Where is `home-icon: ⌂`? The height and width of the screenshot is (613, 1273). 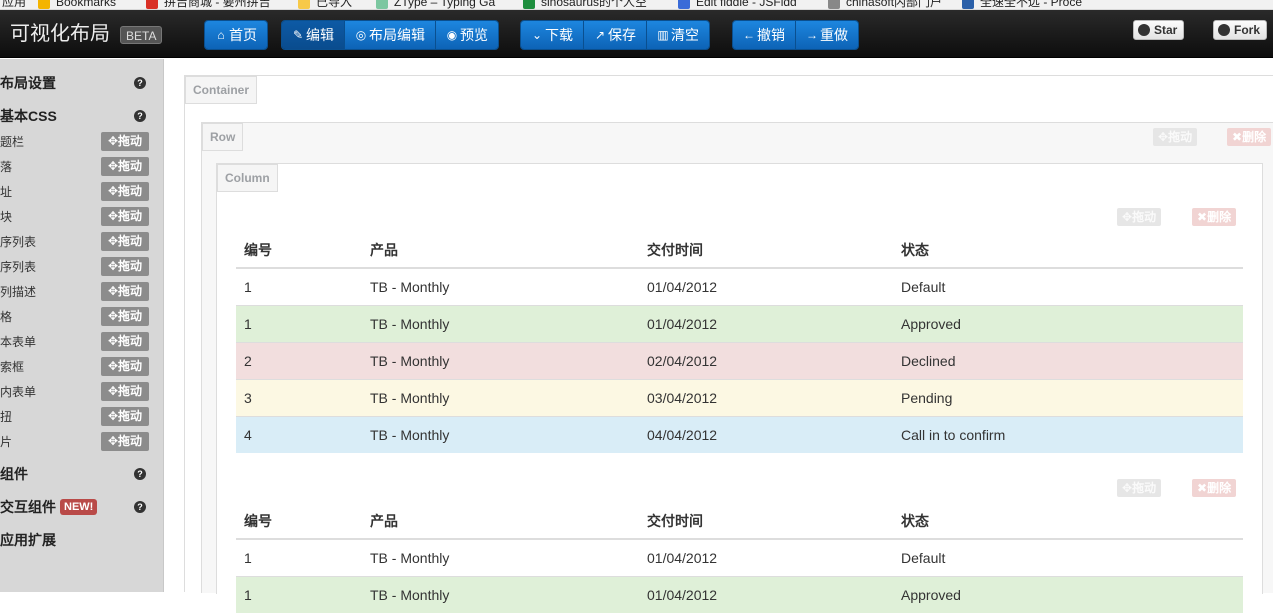
home-icon: ⌂ is located at coordinates (221, 35).